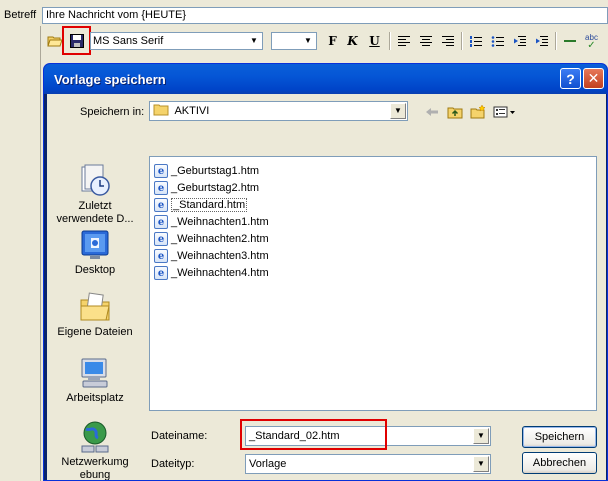 The width and height of the screenshot is (608, 481). I want to click on horizontal-line-icon, so click(569, 41).